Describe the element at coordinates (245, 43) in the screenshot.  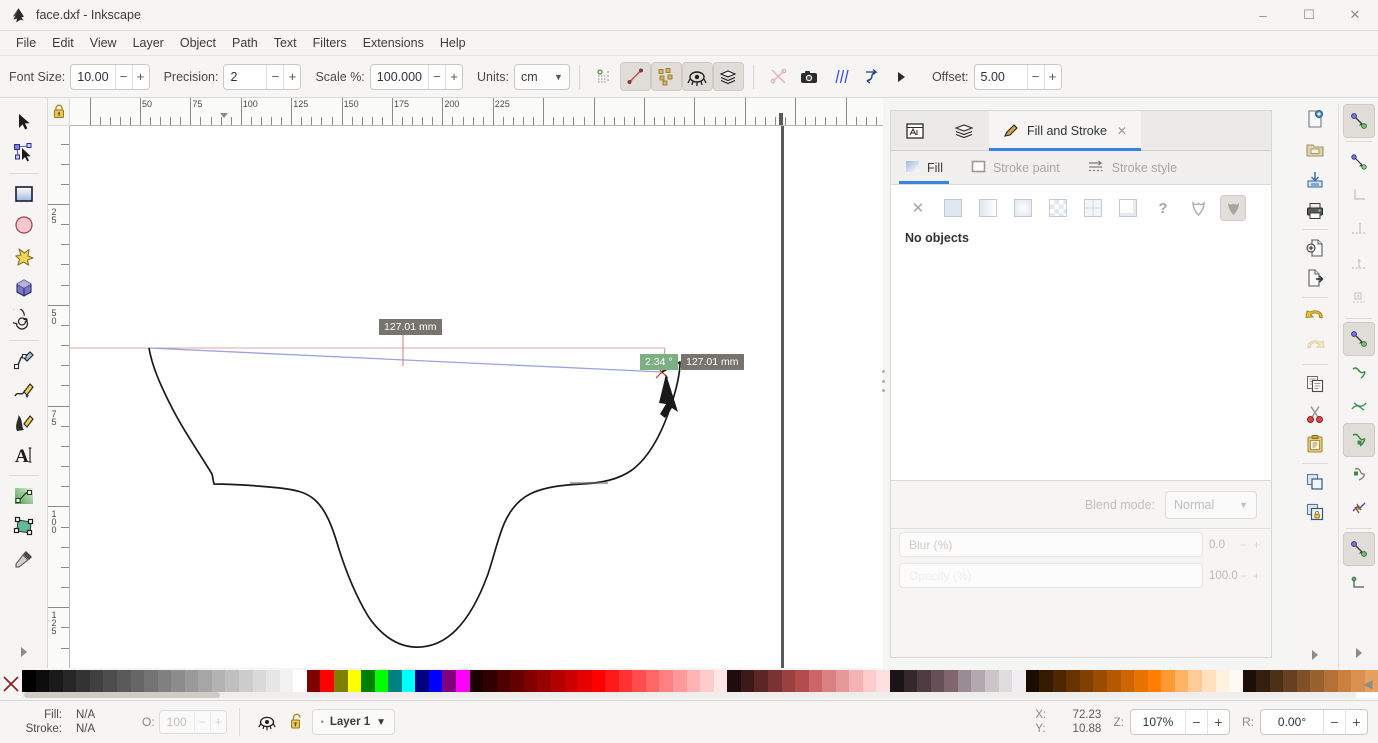
I see `menu-path: Path` at that location.